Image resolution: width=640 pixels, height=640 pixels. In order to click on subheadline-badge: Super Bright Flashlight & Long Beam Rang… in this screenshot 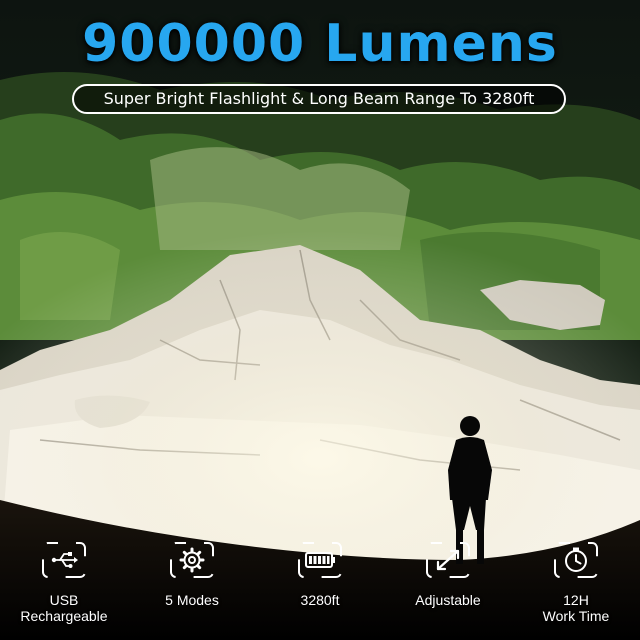, I will do `click(319, 99)`.